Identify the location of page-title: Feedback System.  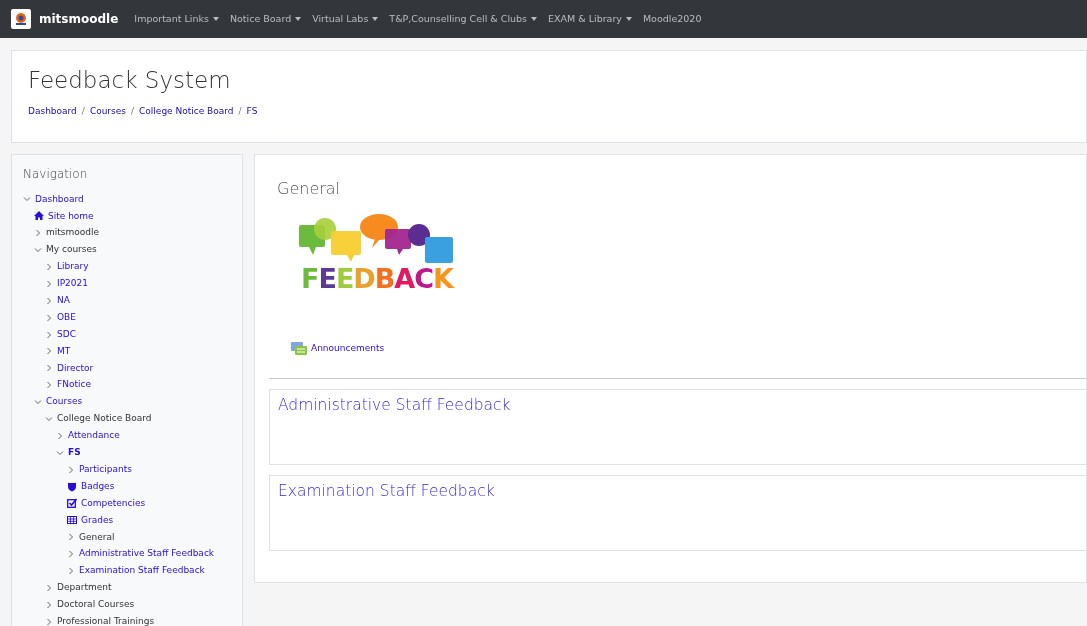
(130, 81).